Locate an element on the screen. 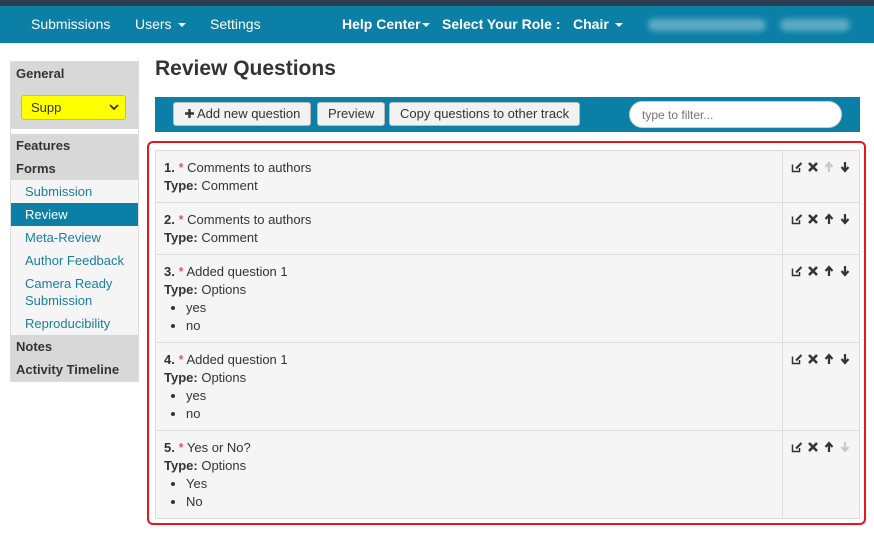 The height and width of the screenshot is (547, 874). sidebar-item-camera-ready: Camera Ready Submission is located at coordinates (74, 292).